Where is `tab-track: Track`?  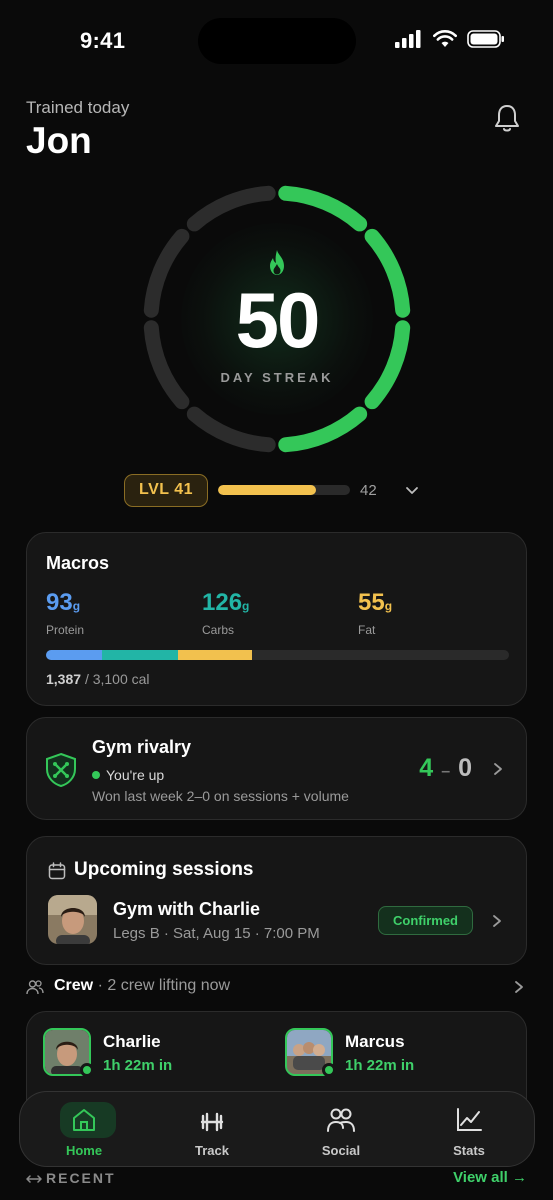 tab-track: Track is located at coordinates (212, 1130).